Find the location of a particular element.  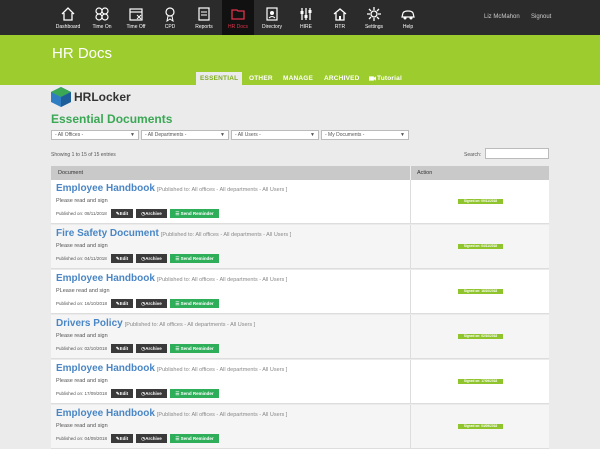

users-filter-value: - All Users - is located at coordinates (248, 135).